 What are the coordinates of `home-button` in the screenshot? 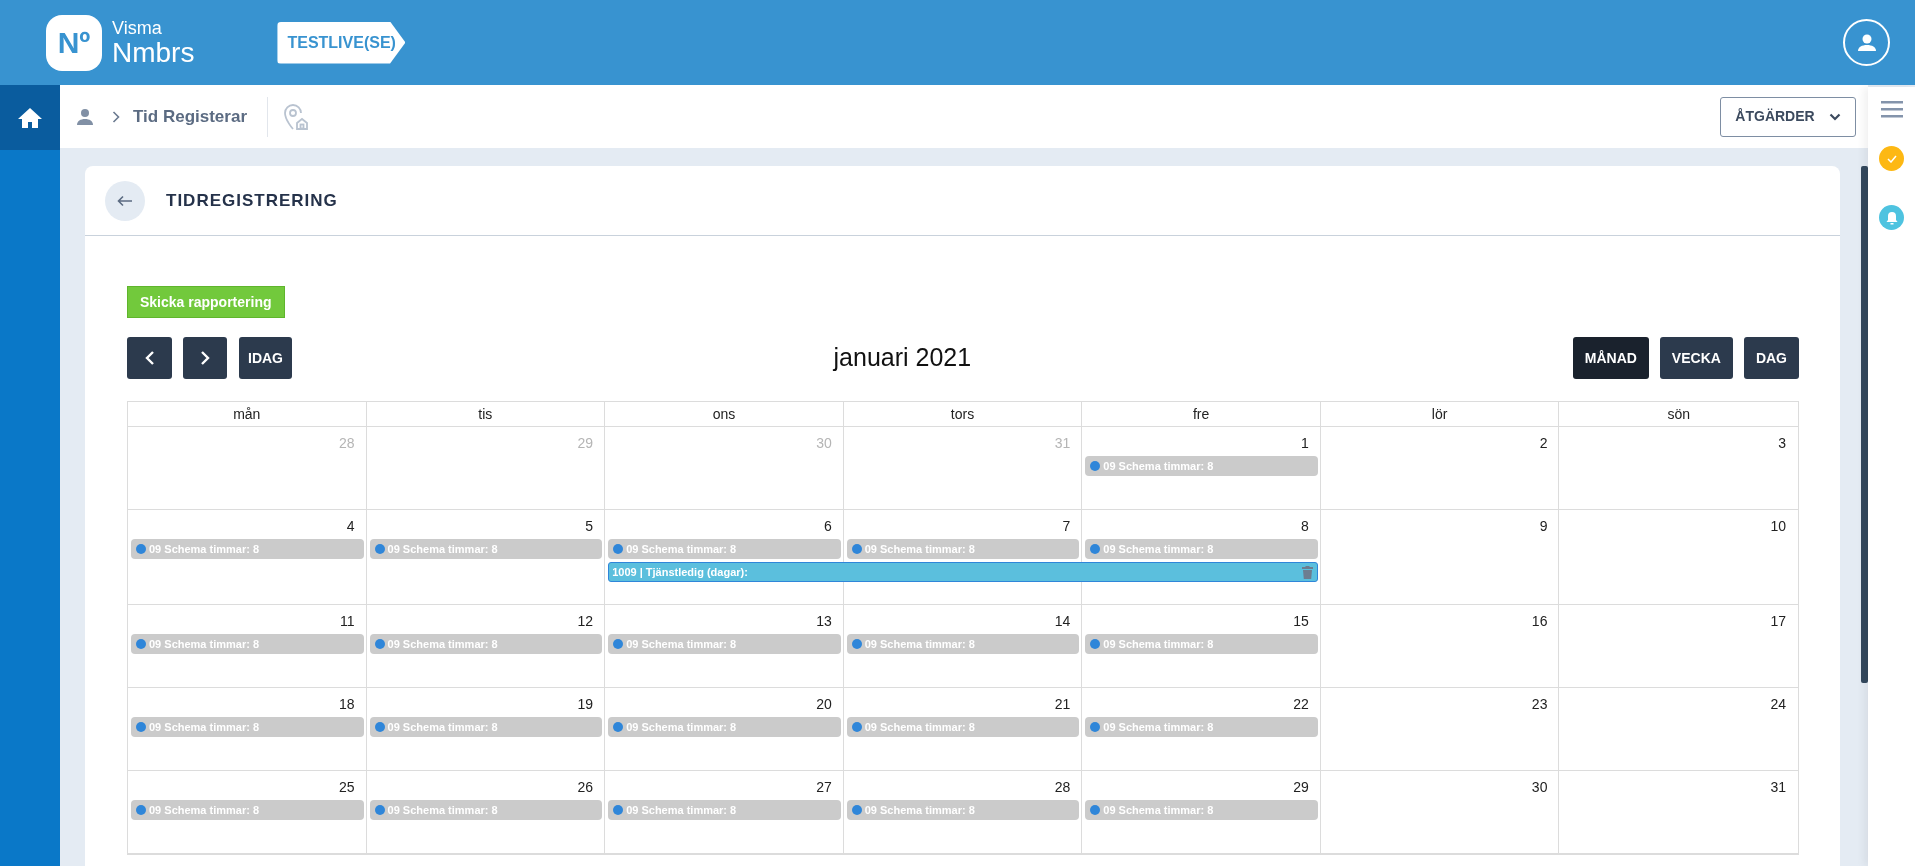 It's located at (30, 117).